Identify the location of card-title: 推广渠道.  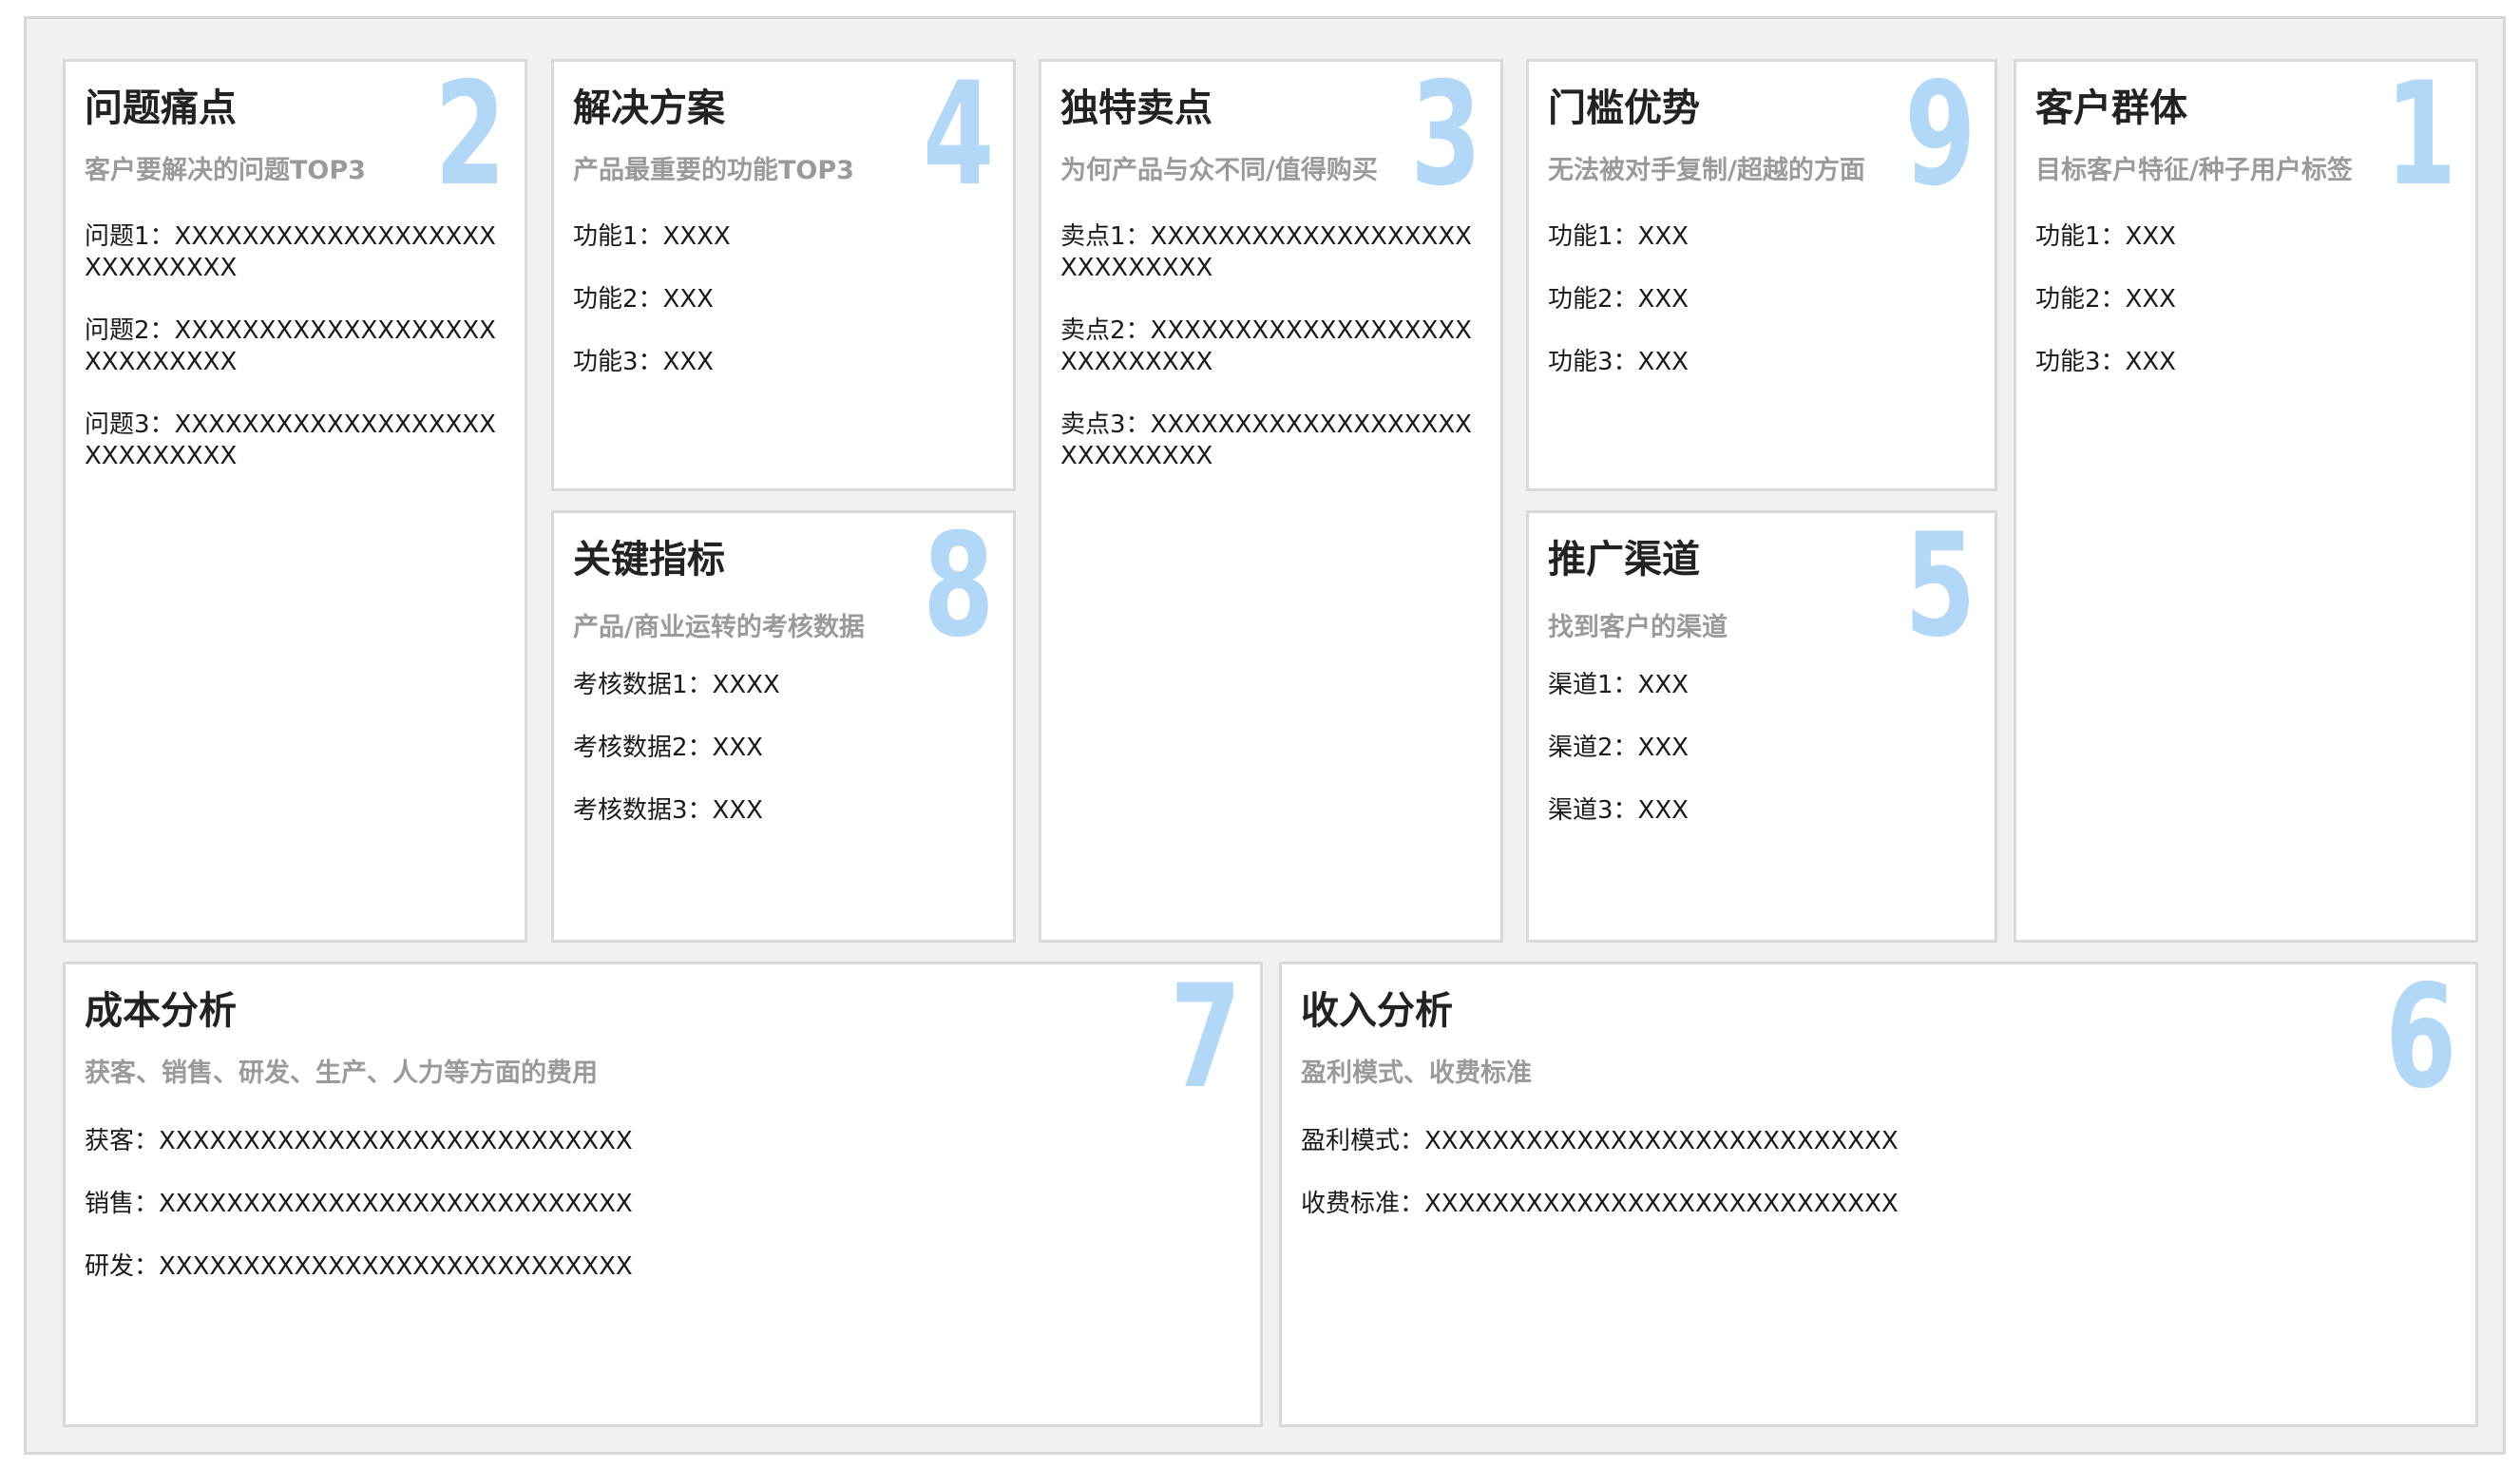
(1624, 560).